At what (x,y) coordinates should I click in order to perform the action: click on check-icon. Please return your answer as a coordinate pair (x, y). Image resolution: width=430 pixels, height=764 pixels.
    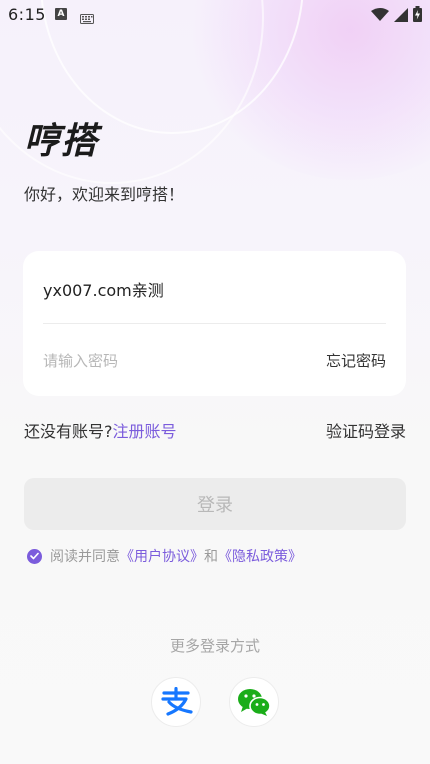
    Looking at the image, I should click on (34, 556).